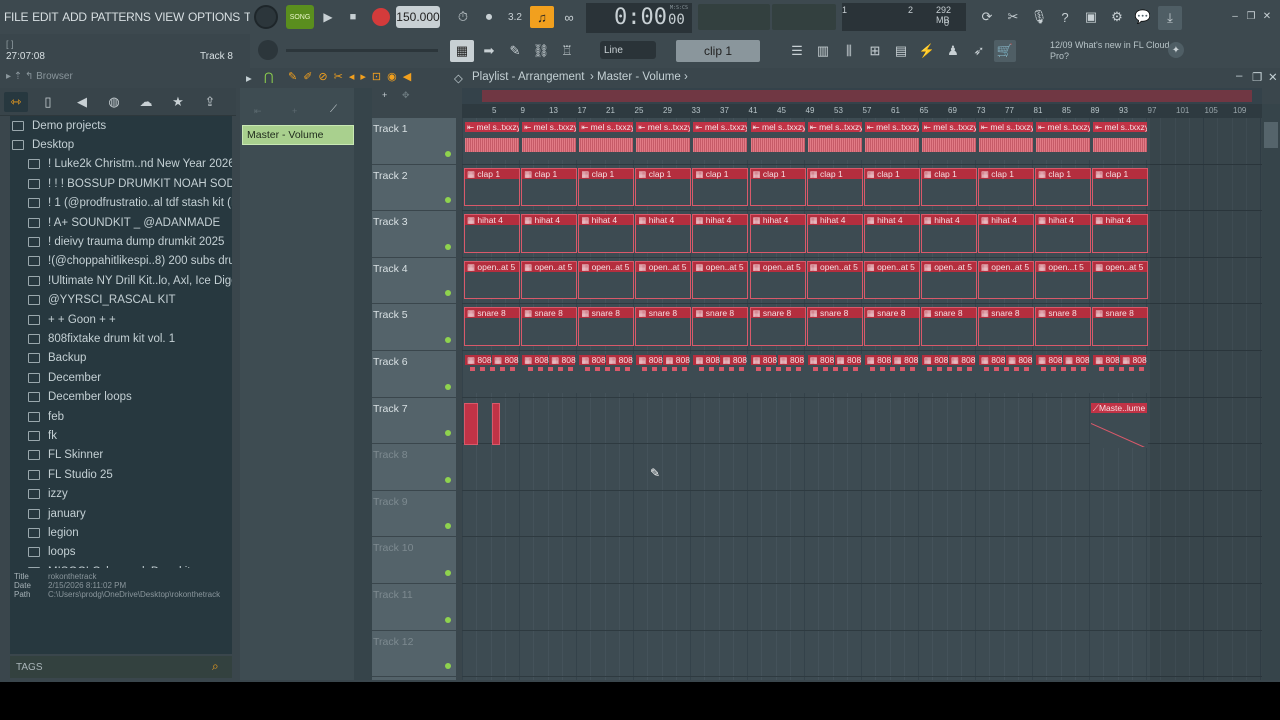 The height and width of the screenshot is (720, 1280). What do you see at coordinates (414, 560) in the screenshot?
I see `track-header: Track 10` at bounding box center [414, 560].